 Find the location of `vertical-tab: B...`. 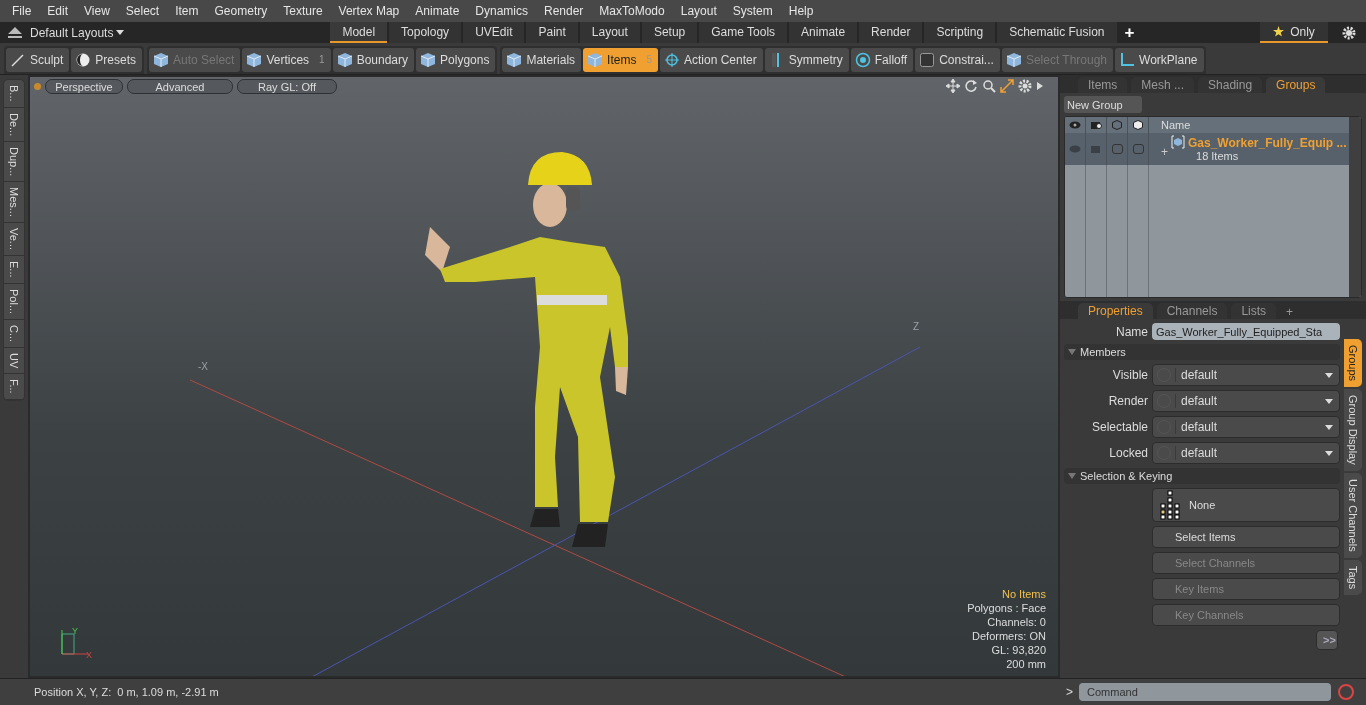

vertical-tab: B... is located at coordinates (14, 94).